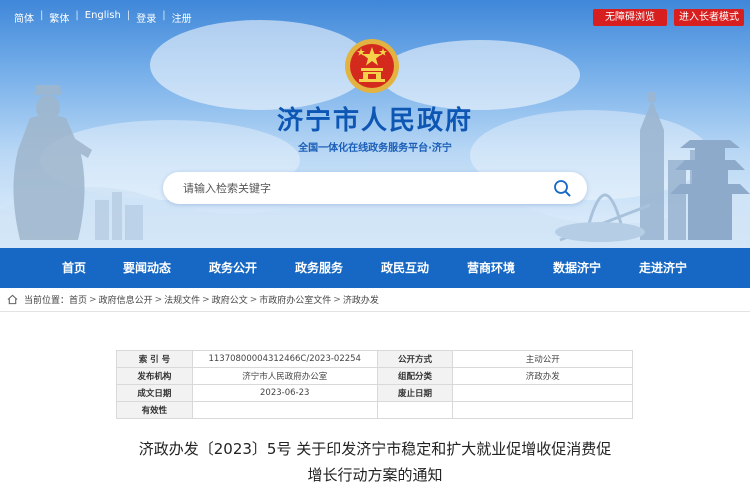 This screenshot has width=750, height=497. Describe the element at coordinates (182, 17) in the screenshot. I see `link-register: 注册` at that location.